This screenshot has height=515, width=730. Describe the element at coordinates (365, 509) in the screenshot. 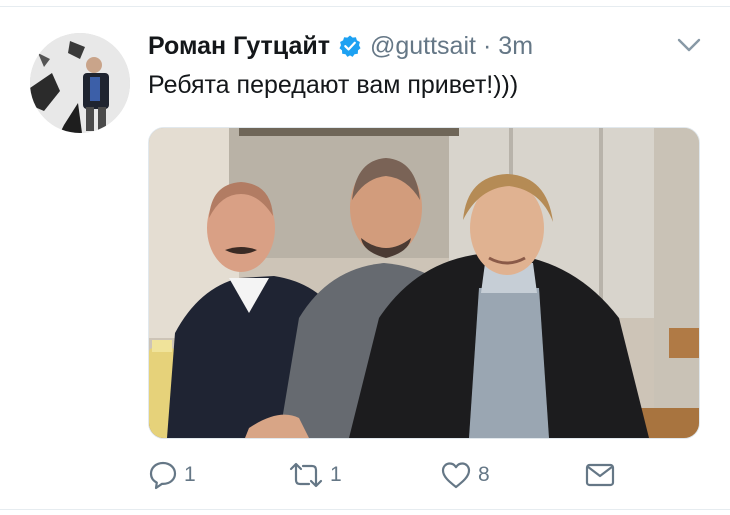

I see `bottom-divider` at that location.